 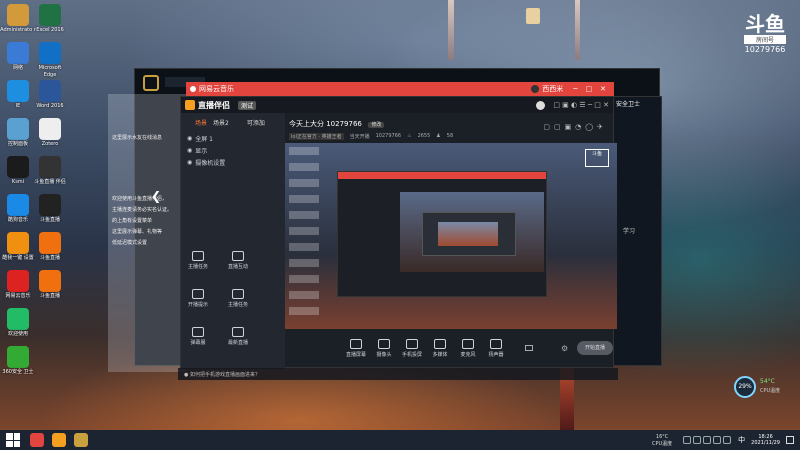 I want to click on side-tool-button: 最新直播, so click(x=238, y=336).